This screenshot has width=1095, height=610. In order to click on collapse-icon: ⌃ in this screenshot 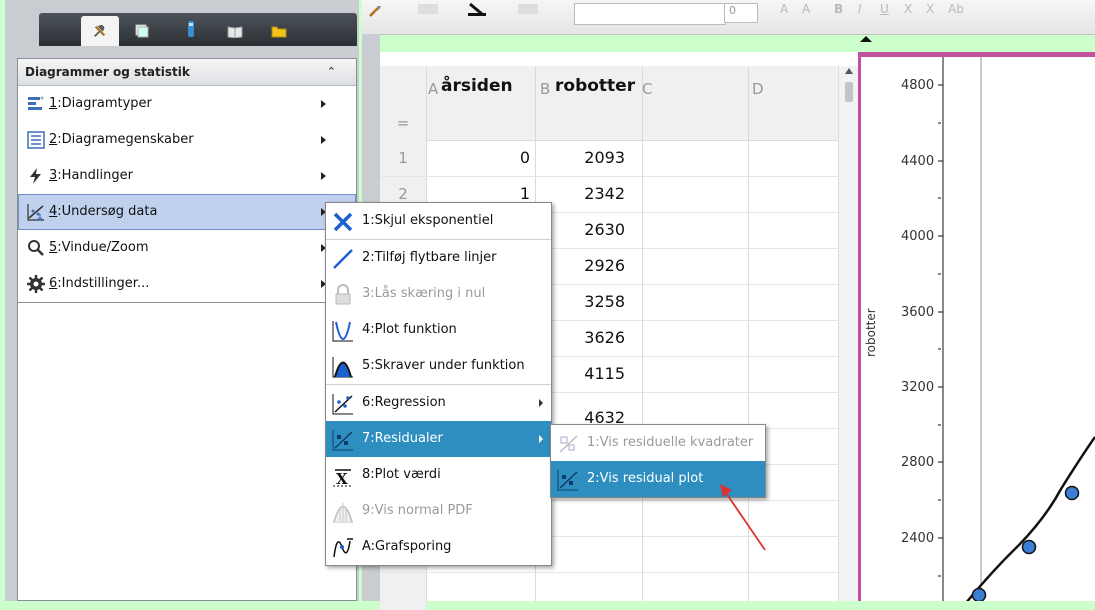, I will do `click(331, 72)`.